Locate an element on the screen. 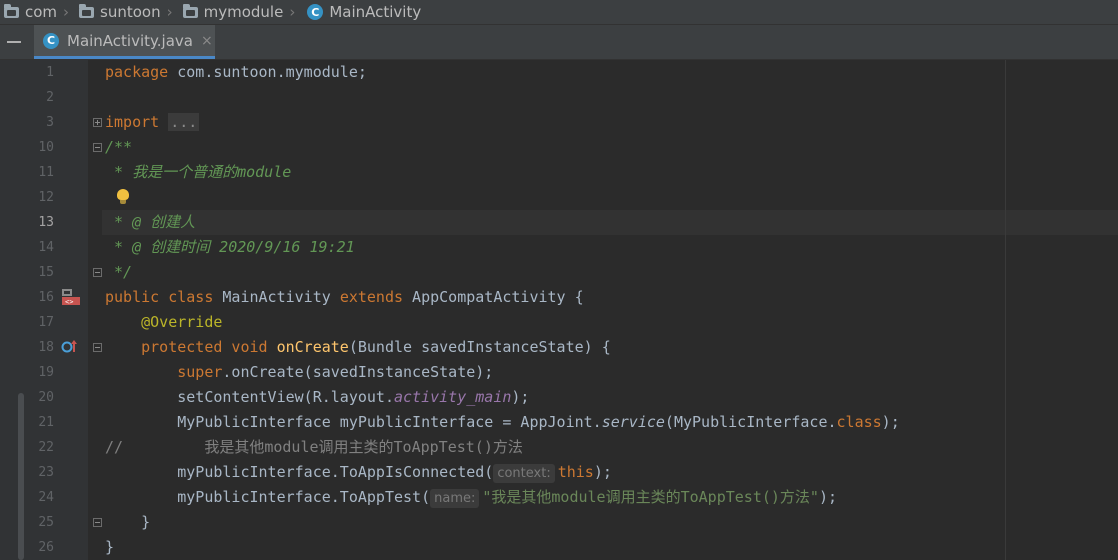 The height and width of the screenshot is (560, 1118). line-number: 23 is located at coordinates (46, 472).